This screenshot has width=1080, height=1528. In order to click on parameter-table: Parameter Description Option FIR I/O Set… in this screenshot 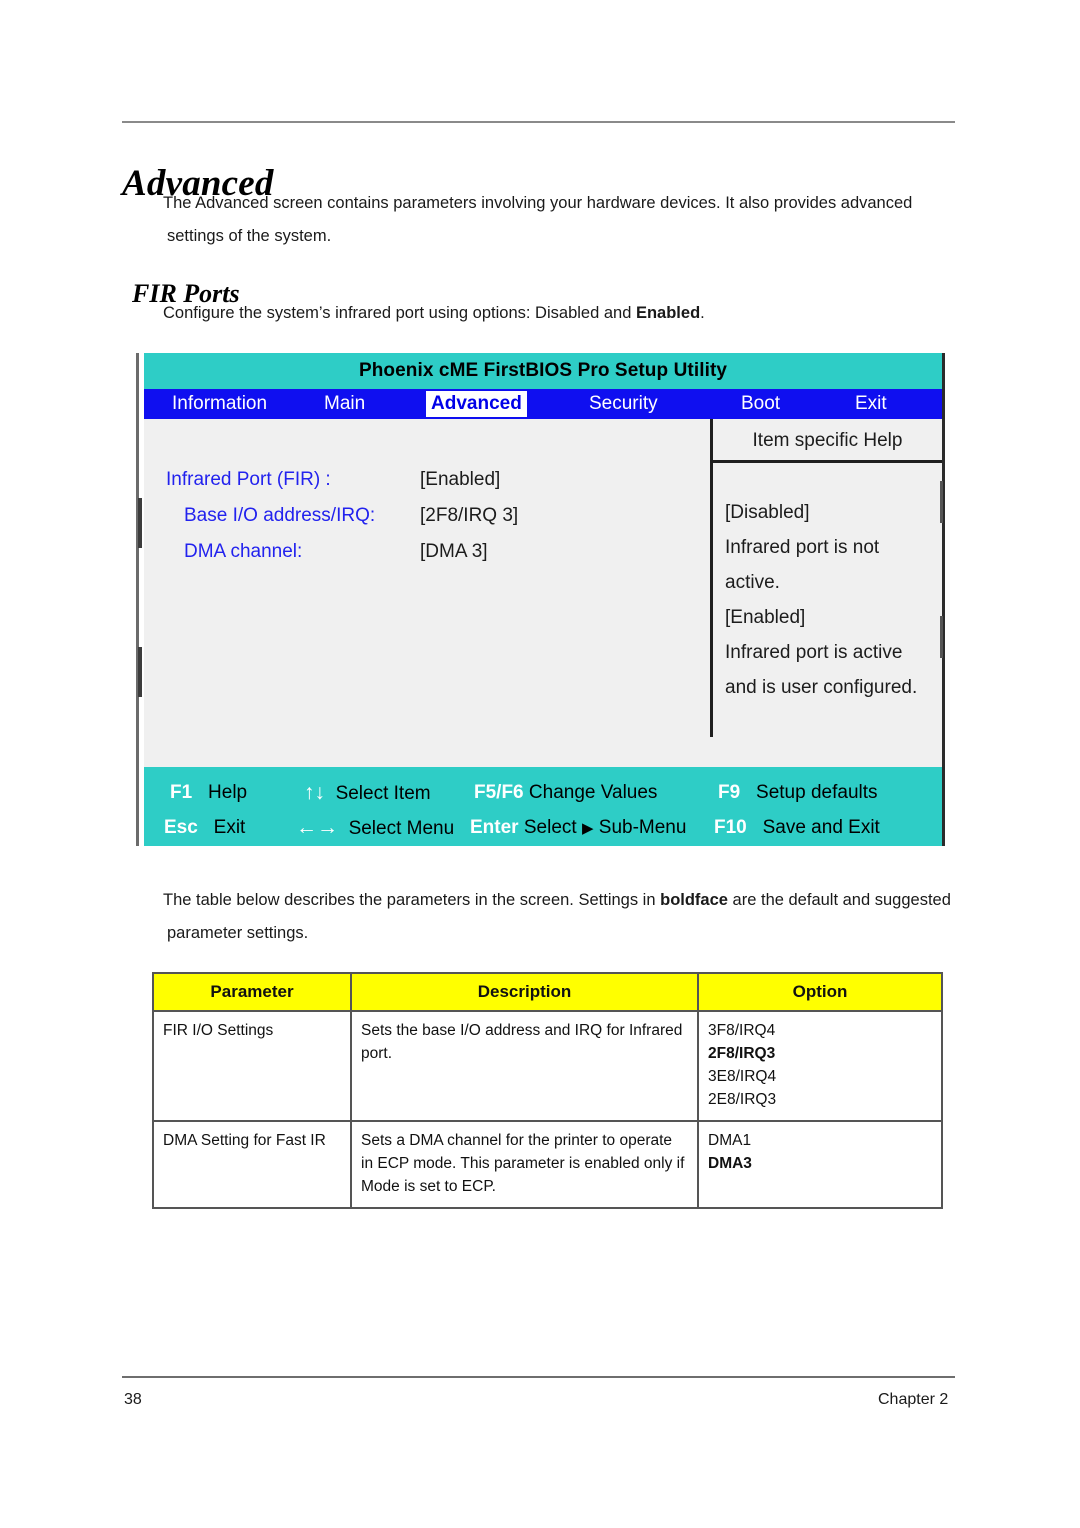, I will do `click(547, 1090)`.